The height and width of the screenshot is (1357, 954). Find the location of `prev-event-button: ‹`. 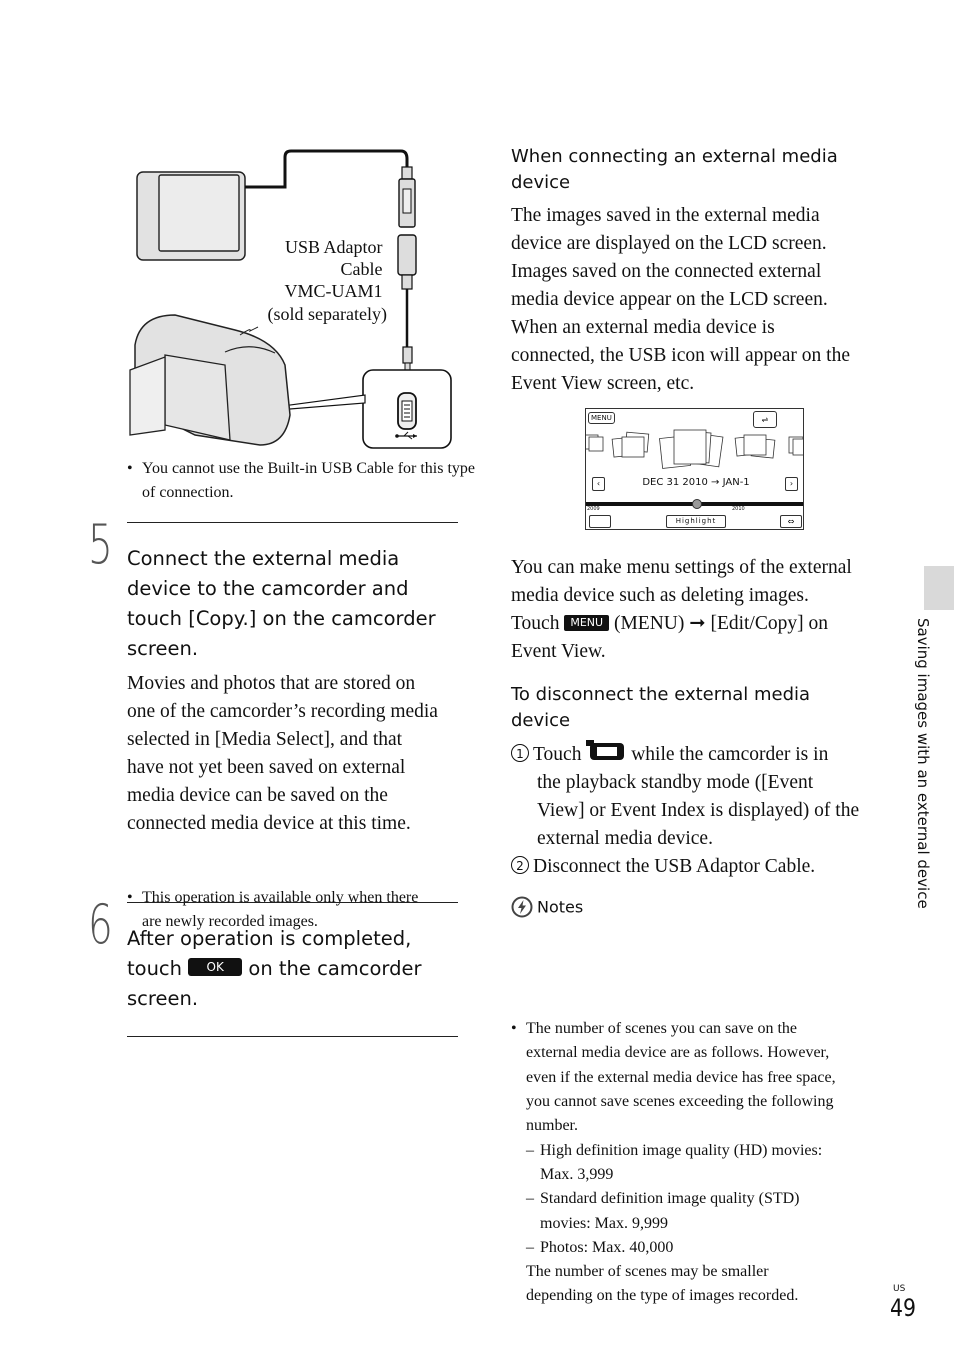

prev-event-button: ‹ is located at coordinates (598, 484).